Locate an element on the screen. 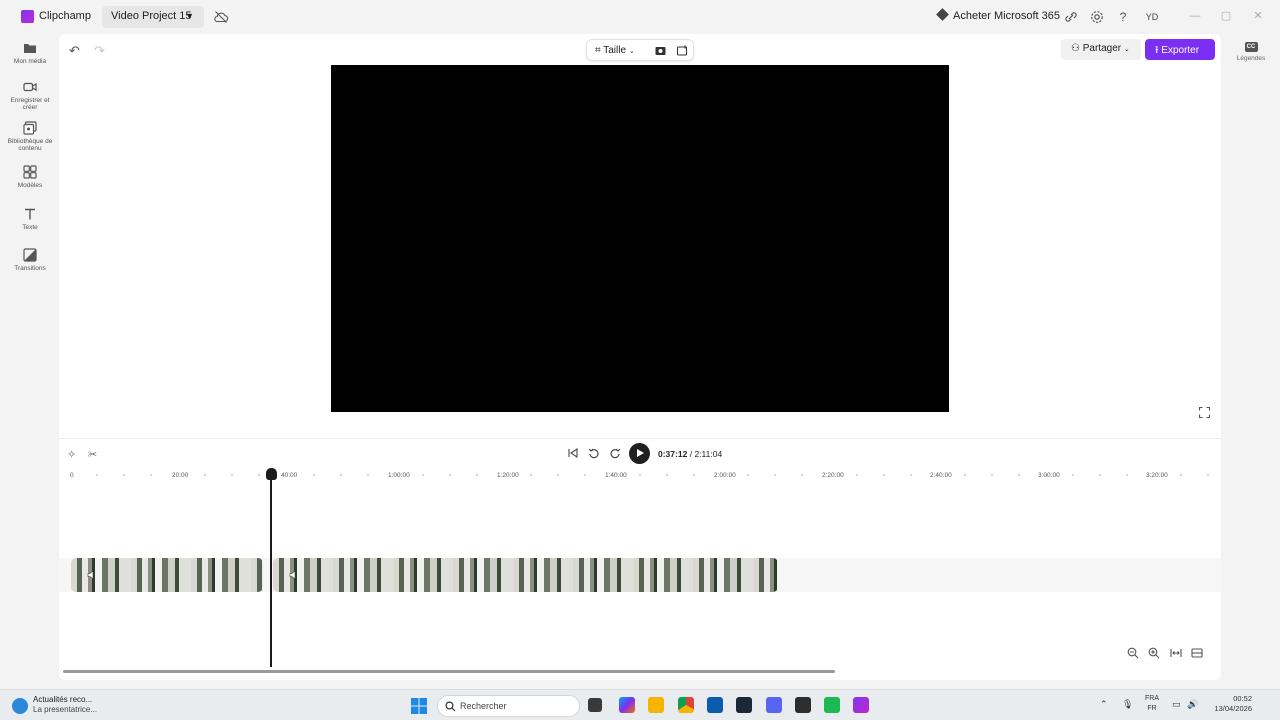 Image resolution: width=1280 pixels, height=720 pixels. ruler-label: 2:20:00 is located at coordinates (833, 475).